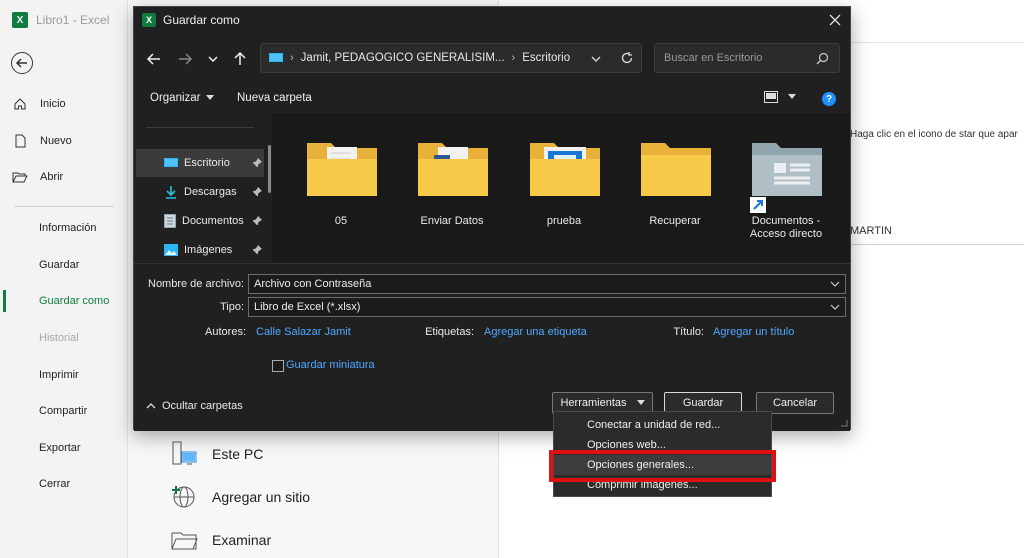  Describe the element at coordinates (565, 169) in the screenshot. I see `folder-image-icon` at that location.